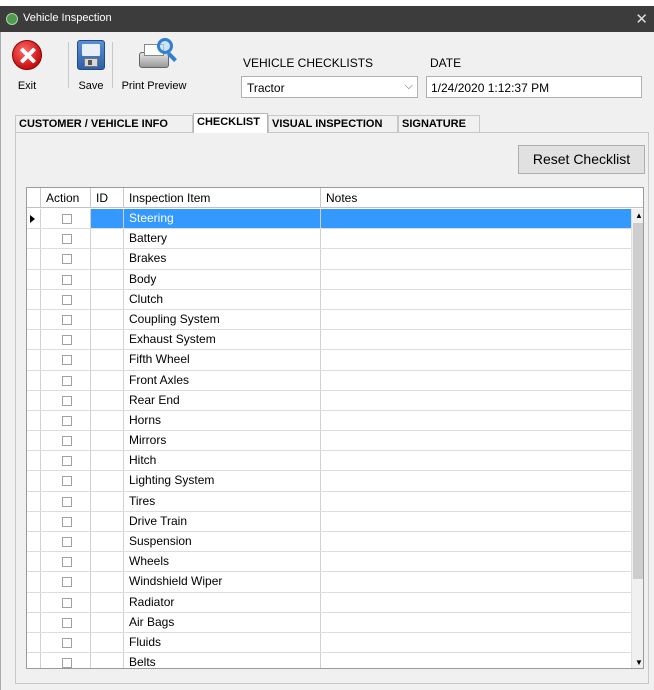 The height and width of the screenshot is (690, 654). I want to click on vertical-scrollbar: ▲ ▼, so click(637, 438).